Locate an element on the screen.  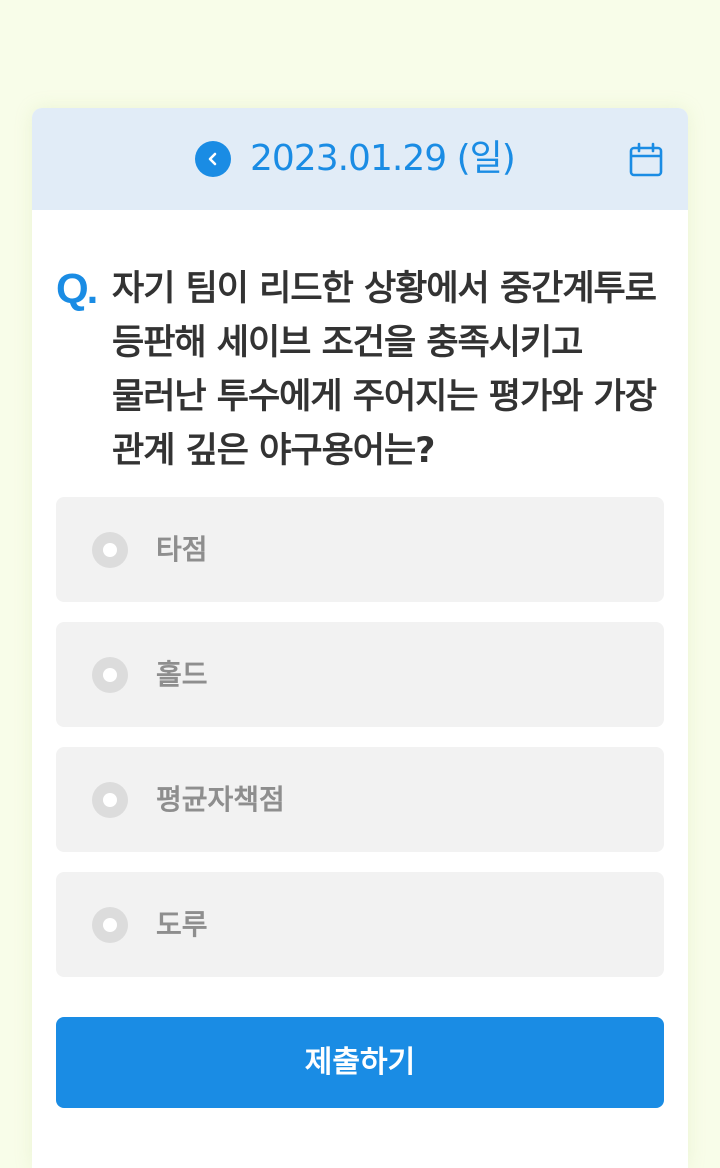
option-label: 도루 is located at coordinates (182, 924).